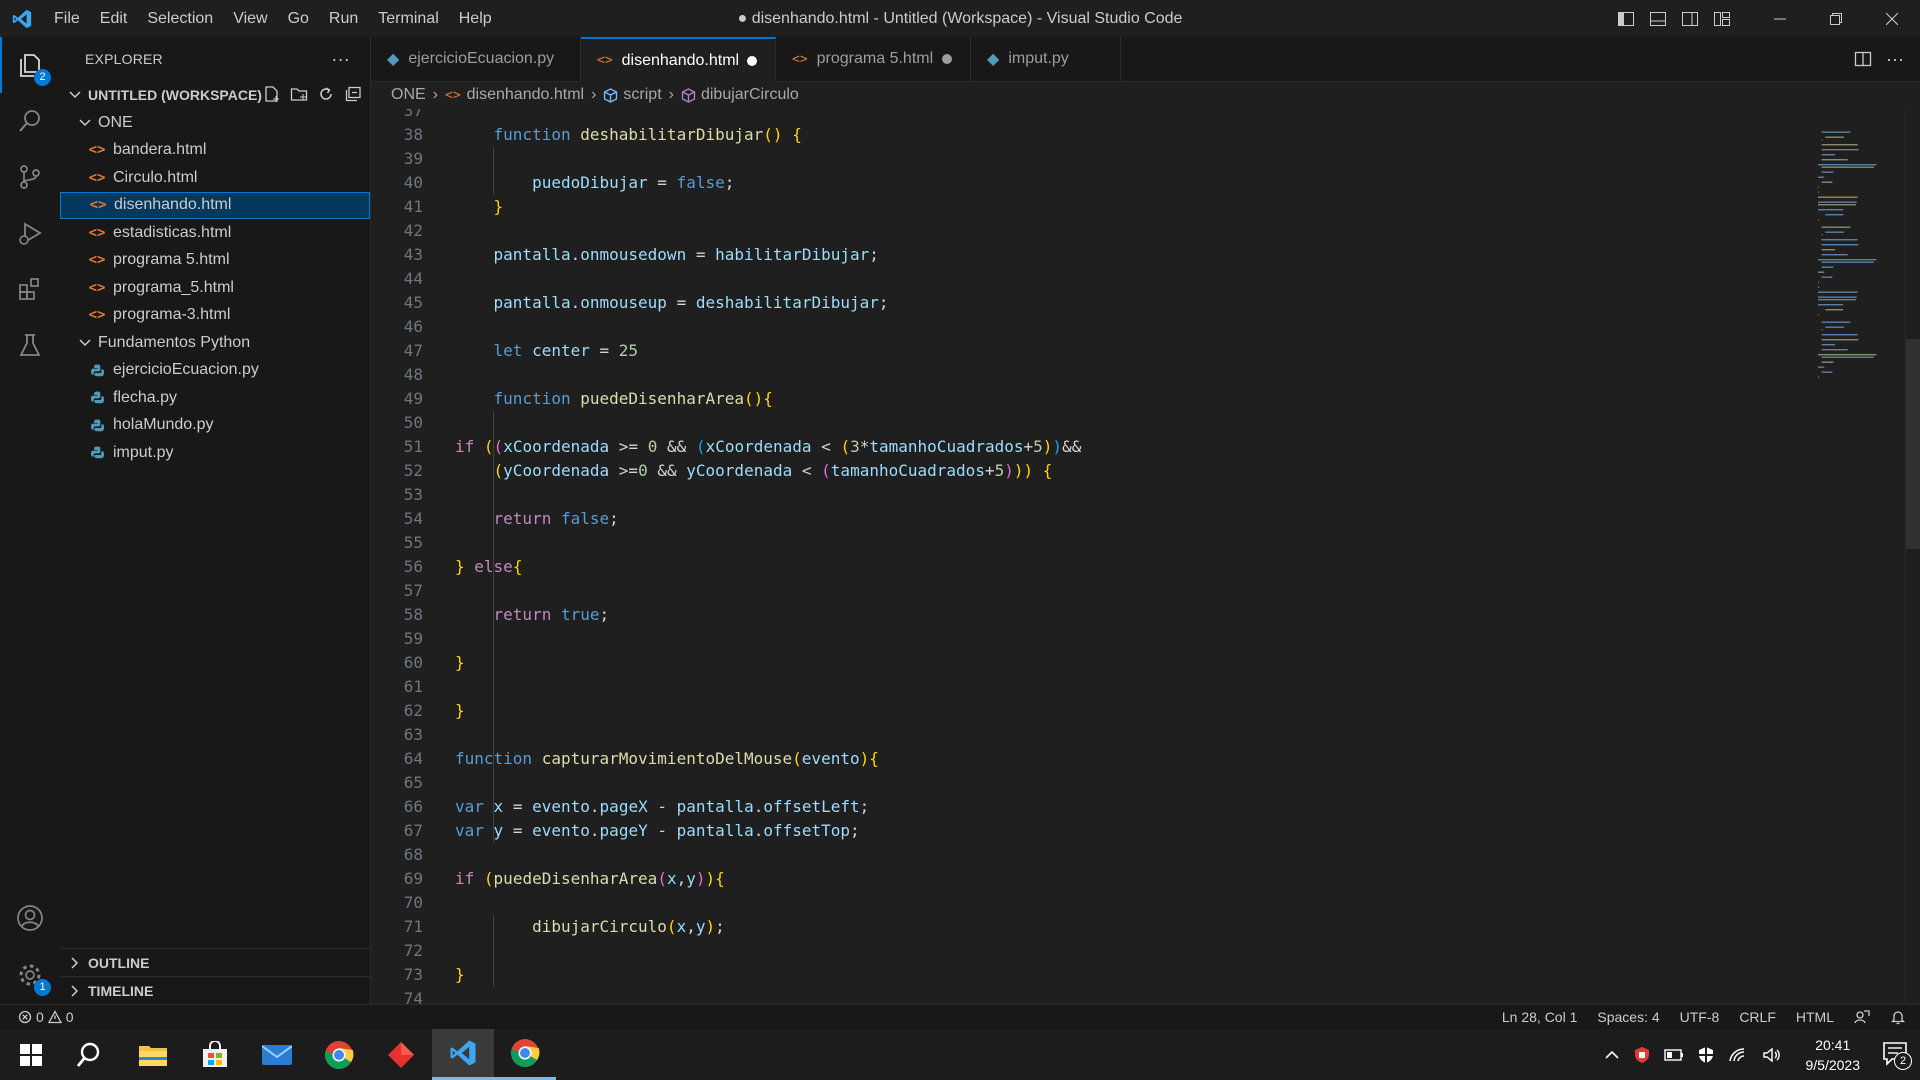 Image resolution: width=1920 pixels, height=1080 pixels. I want to click on file-item: <> programa 5.html, so click(215, 261).